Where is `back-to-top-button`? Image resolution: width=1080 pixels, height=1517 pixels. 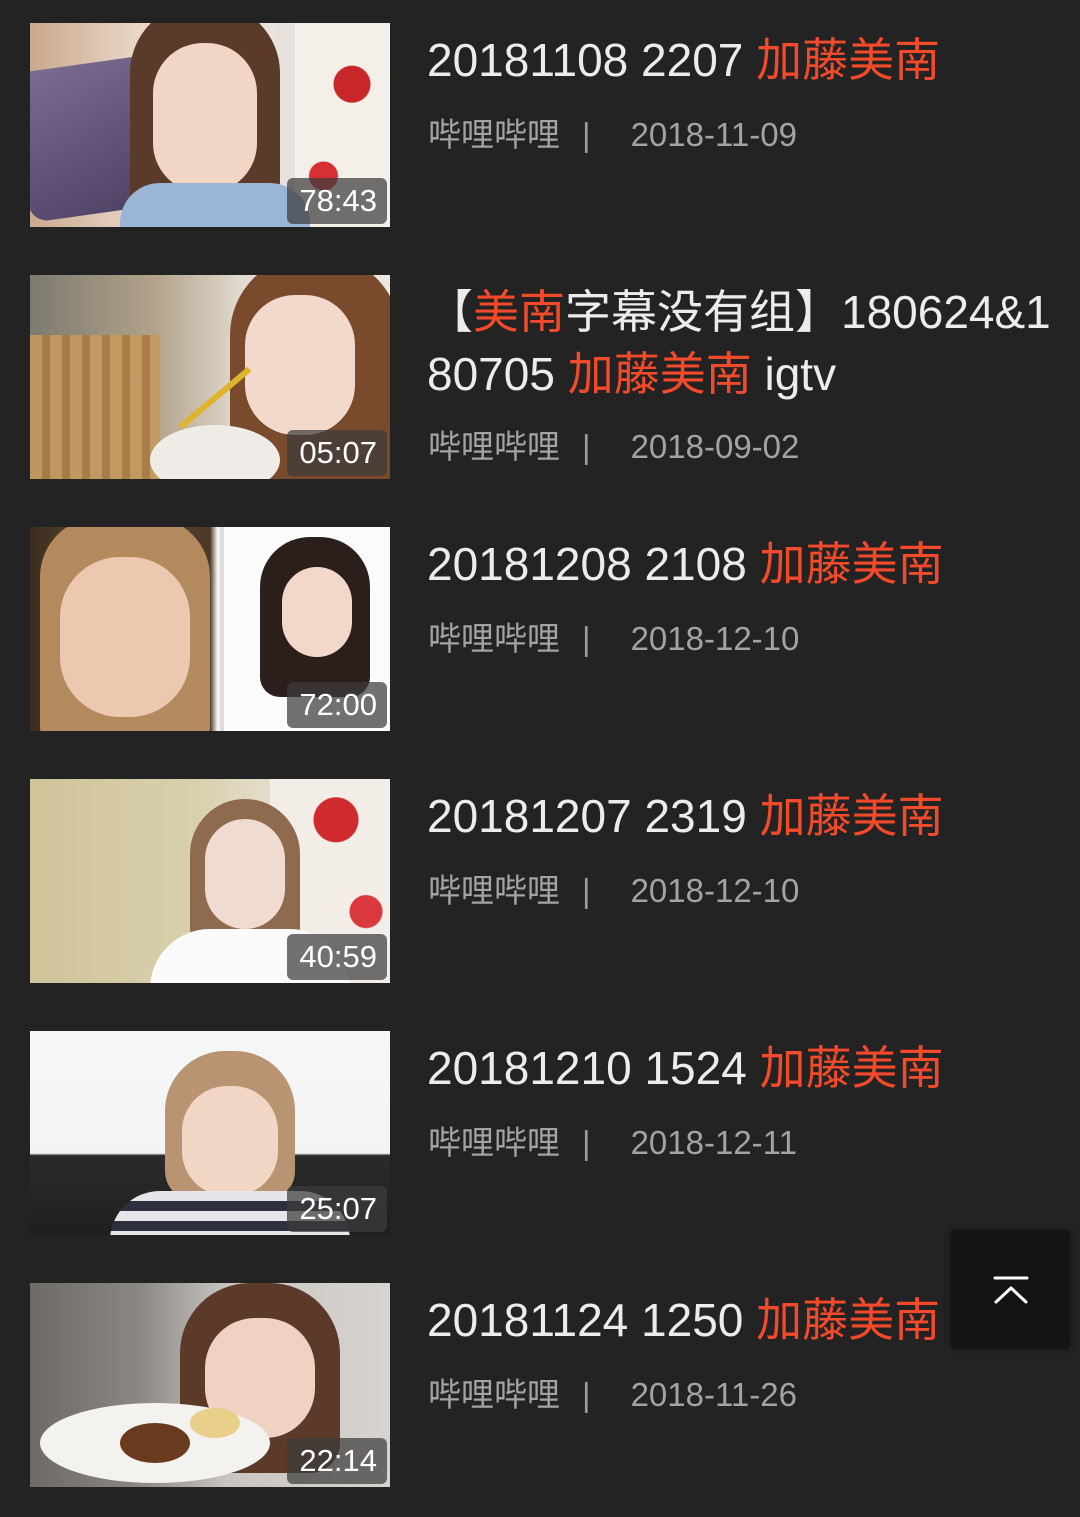
back-to-top-button is located at coordinates (1010, 1289).